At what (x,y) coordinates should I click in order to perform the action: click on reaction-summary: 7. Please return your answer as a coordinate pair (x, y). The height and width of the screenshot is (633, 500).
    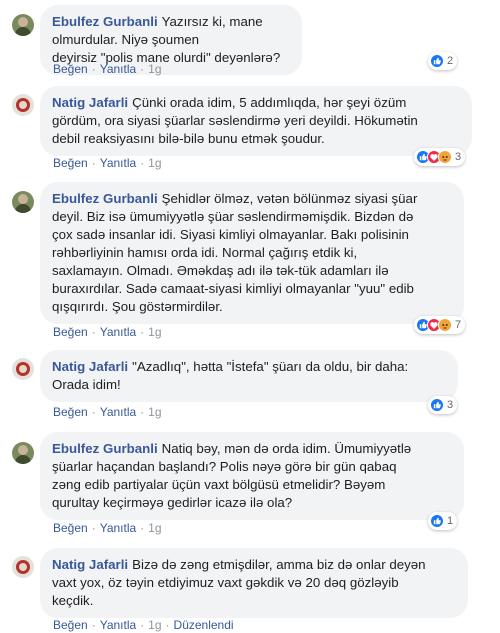
    Looking at the image, I should click on (440, 325).